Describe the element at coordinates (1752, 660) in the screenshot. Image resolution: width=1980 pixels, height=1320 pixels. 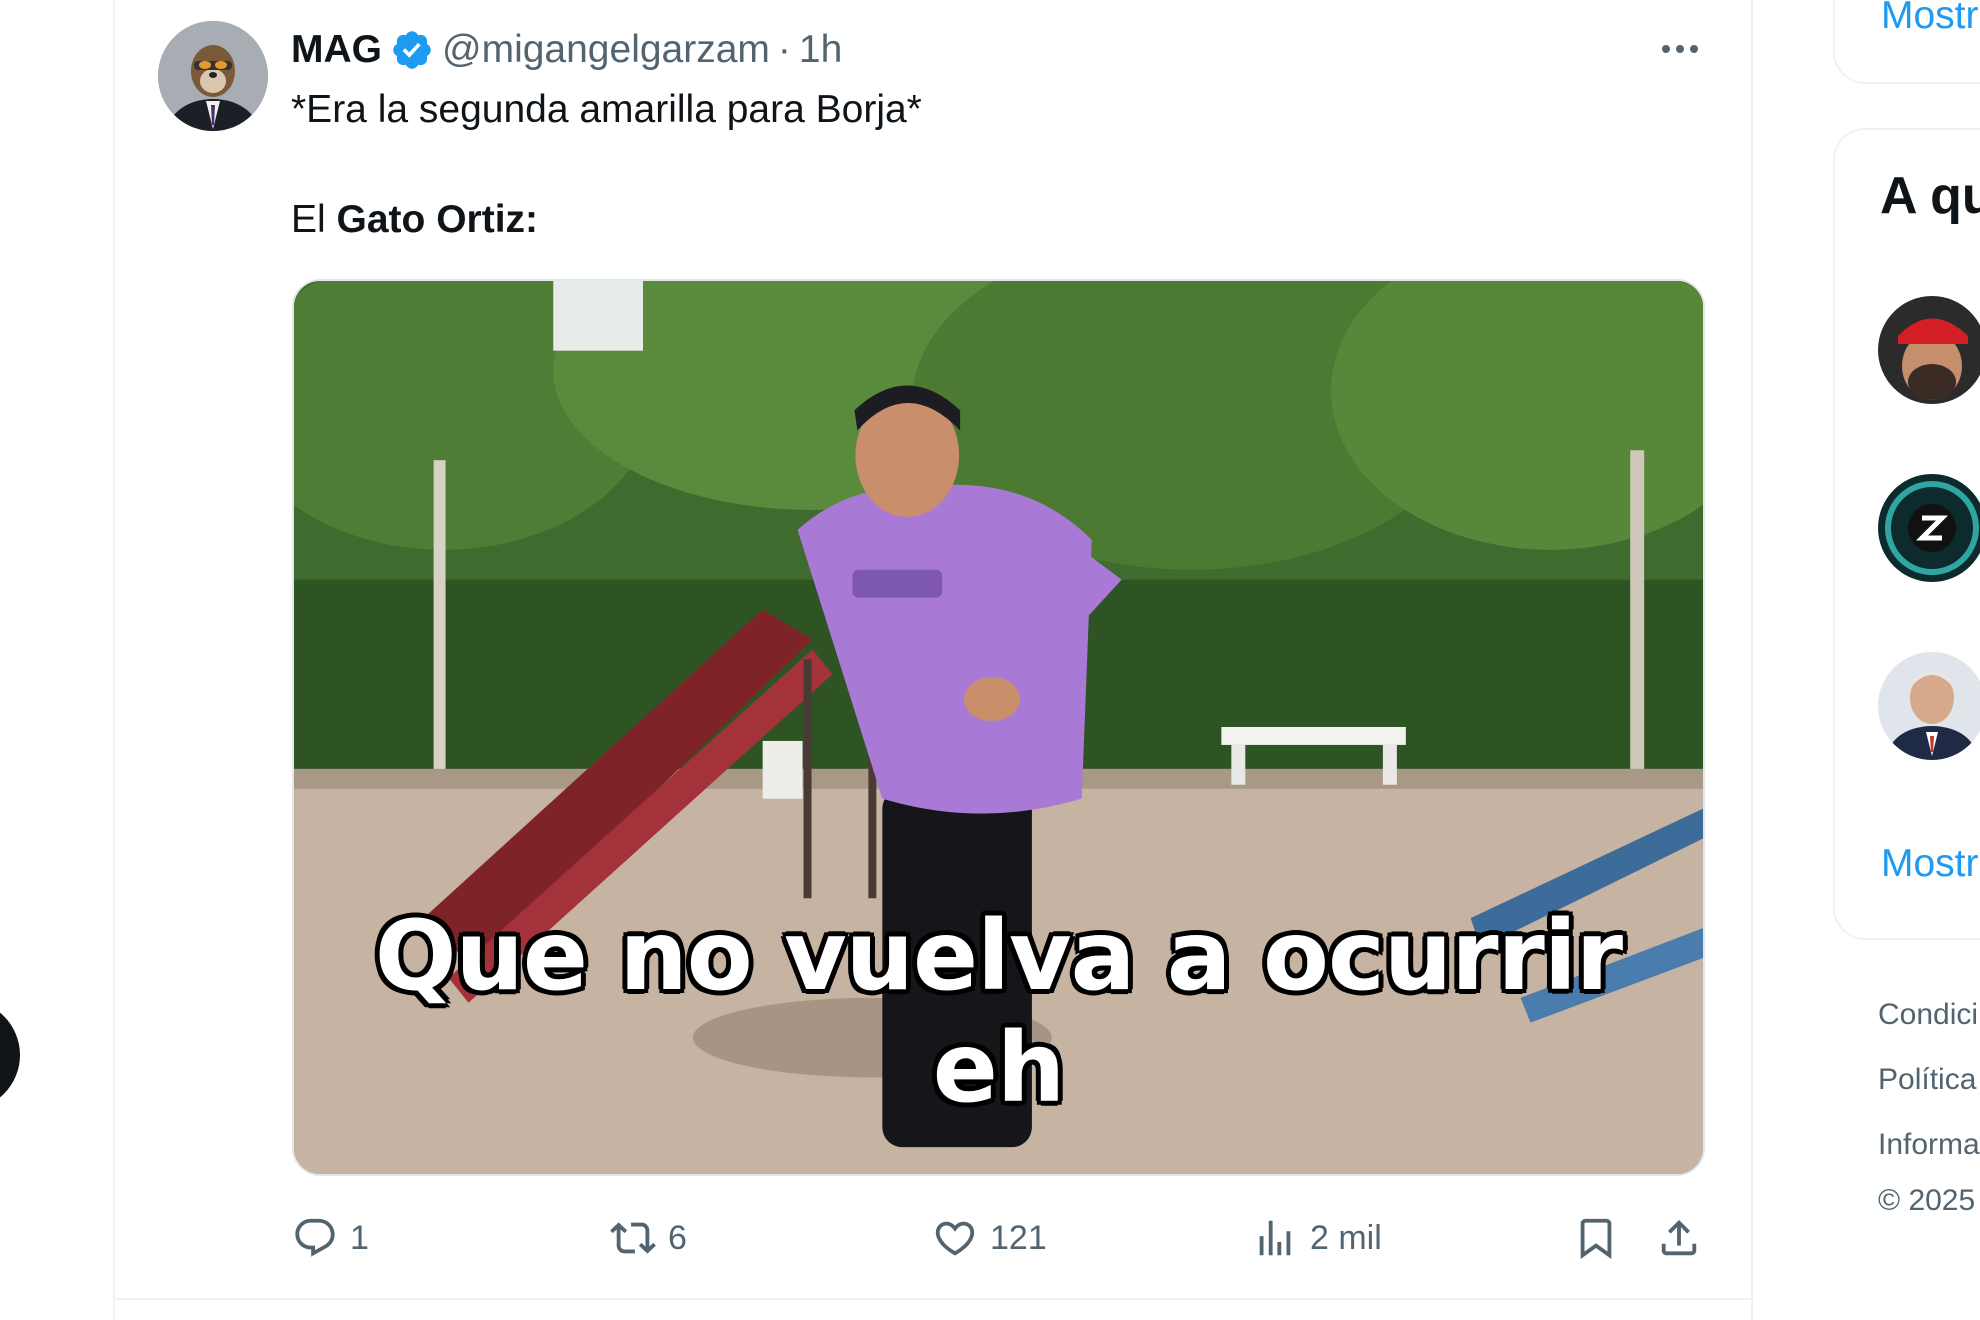
I see `feed-right-border` at that location.